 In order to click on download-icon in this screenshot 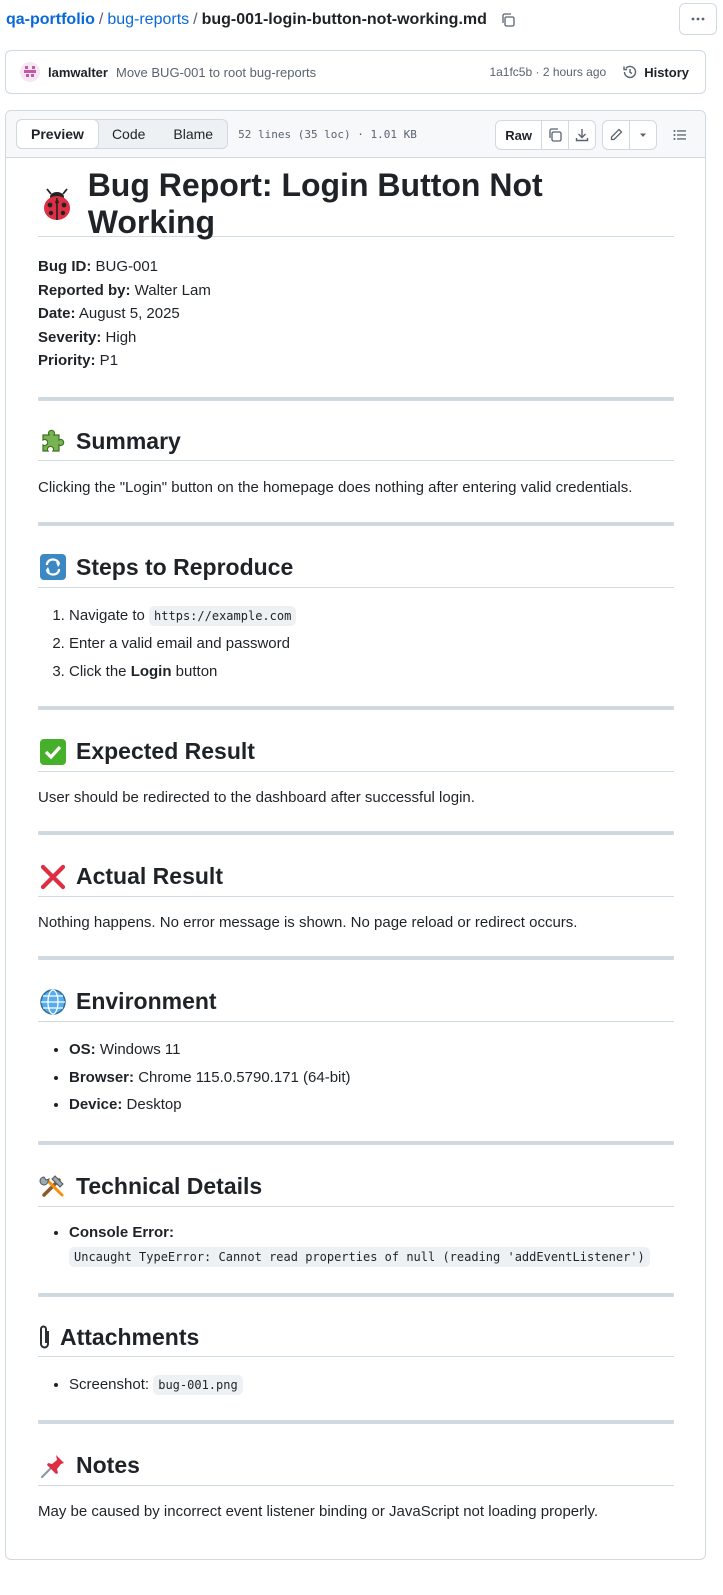, I will do `click(582, 135)`.